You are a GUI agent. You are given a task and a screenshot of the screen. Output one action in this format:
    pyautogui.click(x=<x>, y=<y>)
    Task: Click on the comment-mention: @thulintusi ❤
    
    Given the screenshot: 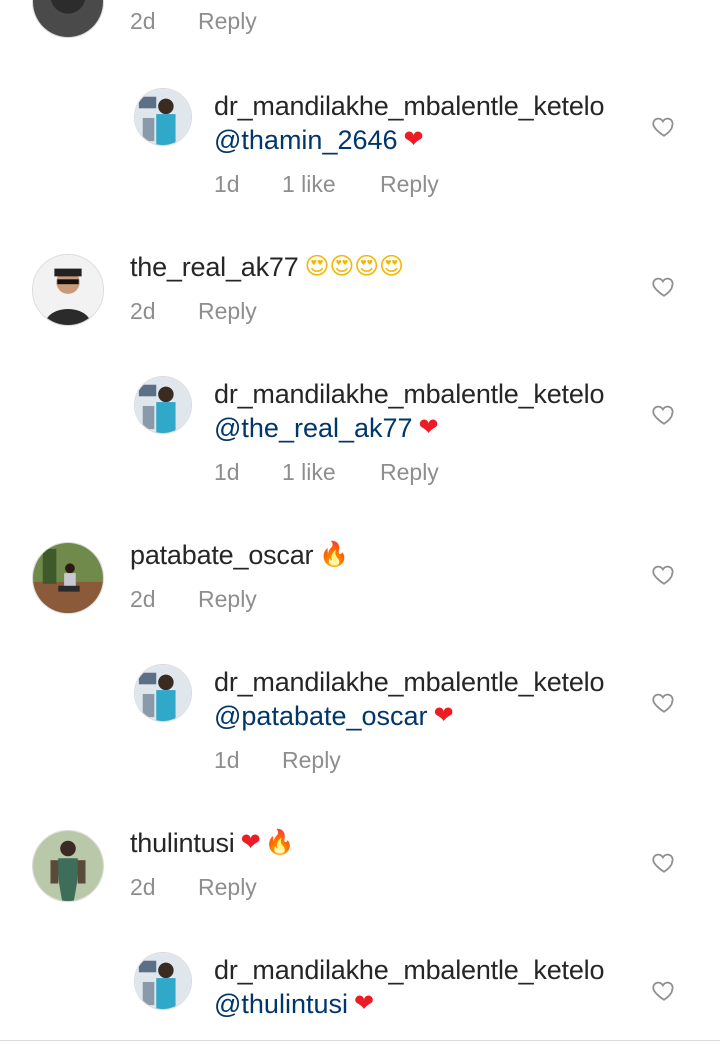 What is the action you would take?
    pyautogui.click(x=294, y=1004)
    